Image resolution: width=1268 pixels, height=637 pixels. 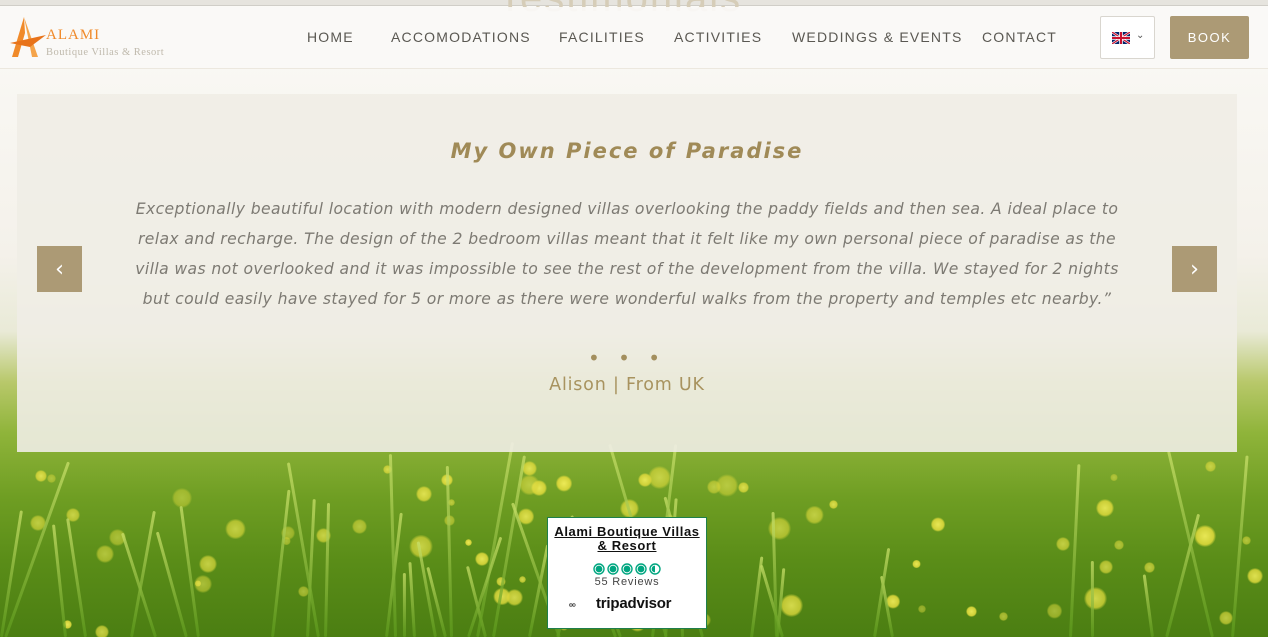 I want to click on chevron-right-icon: ›, so click(x=1194, y=269).